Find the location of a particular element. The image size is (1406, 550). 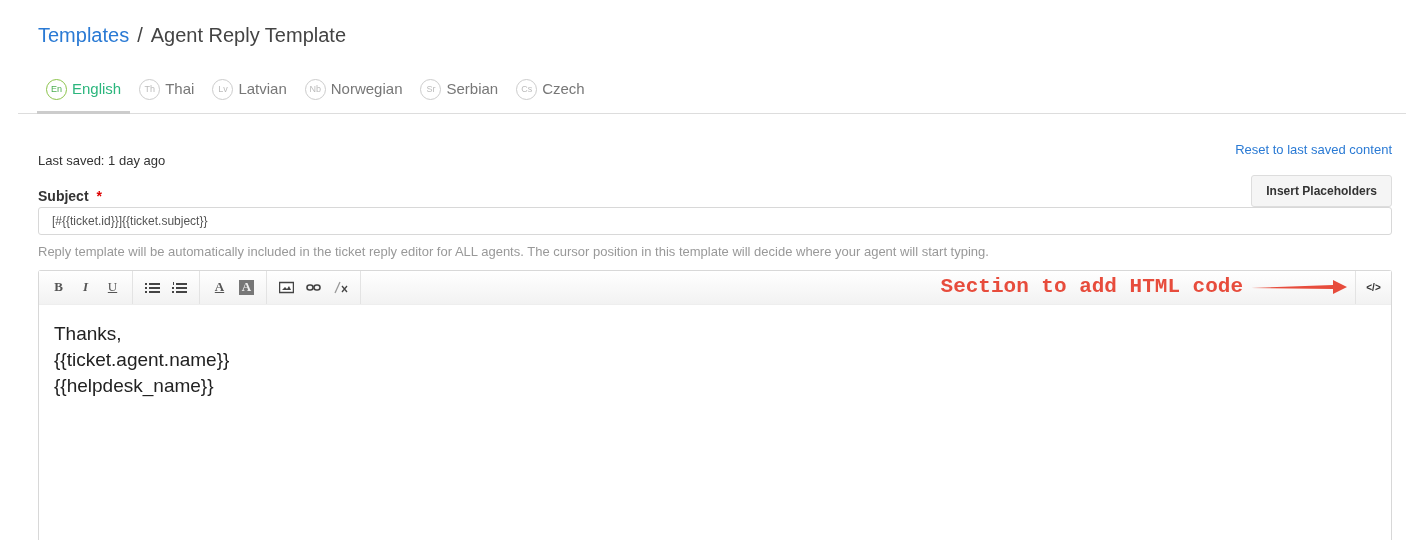

language-tab: Sr Serbian is located at coordinates (459, 93).